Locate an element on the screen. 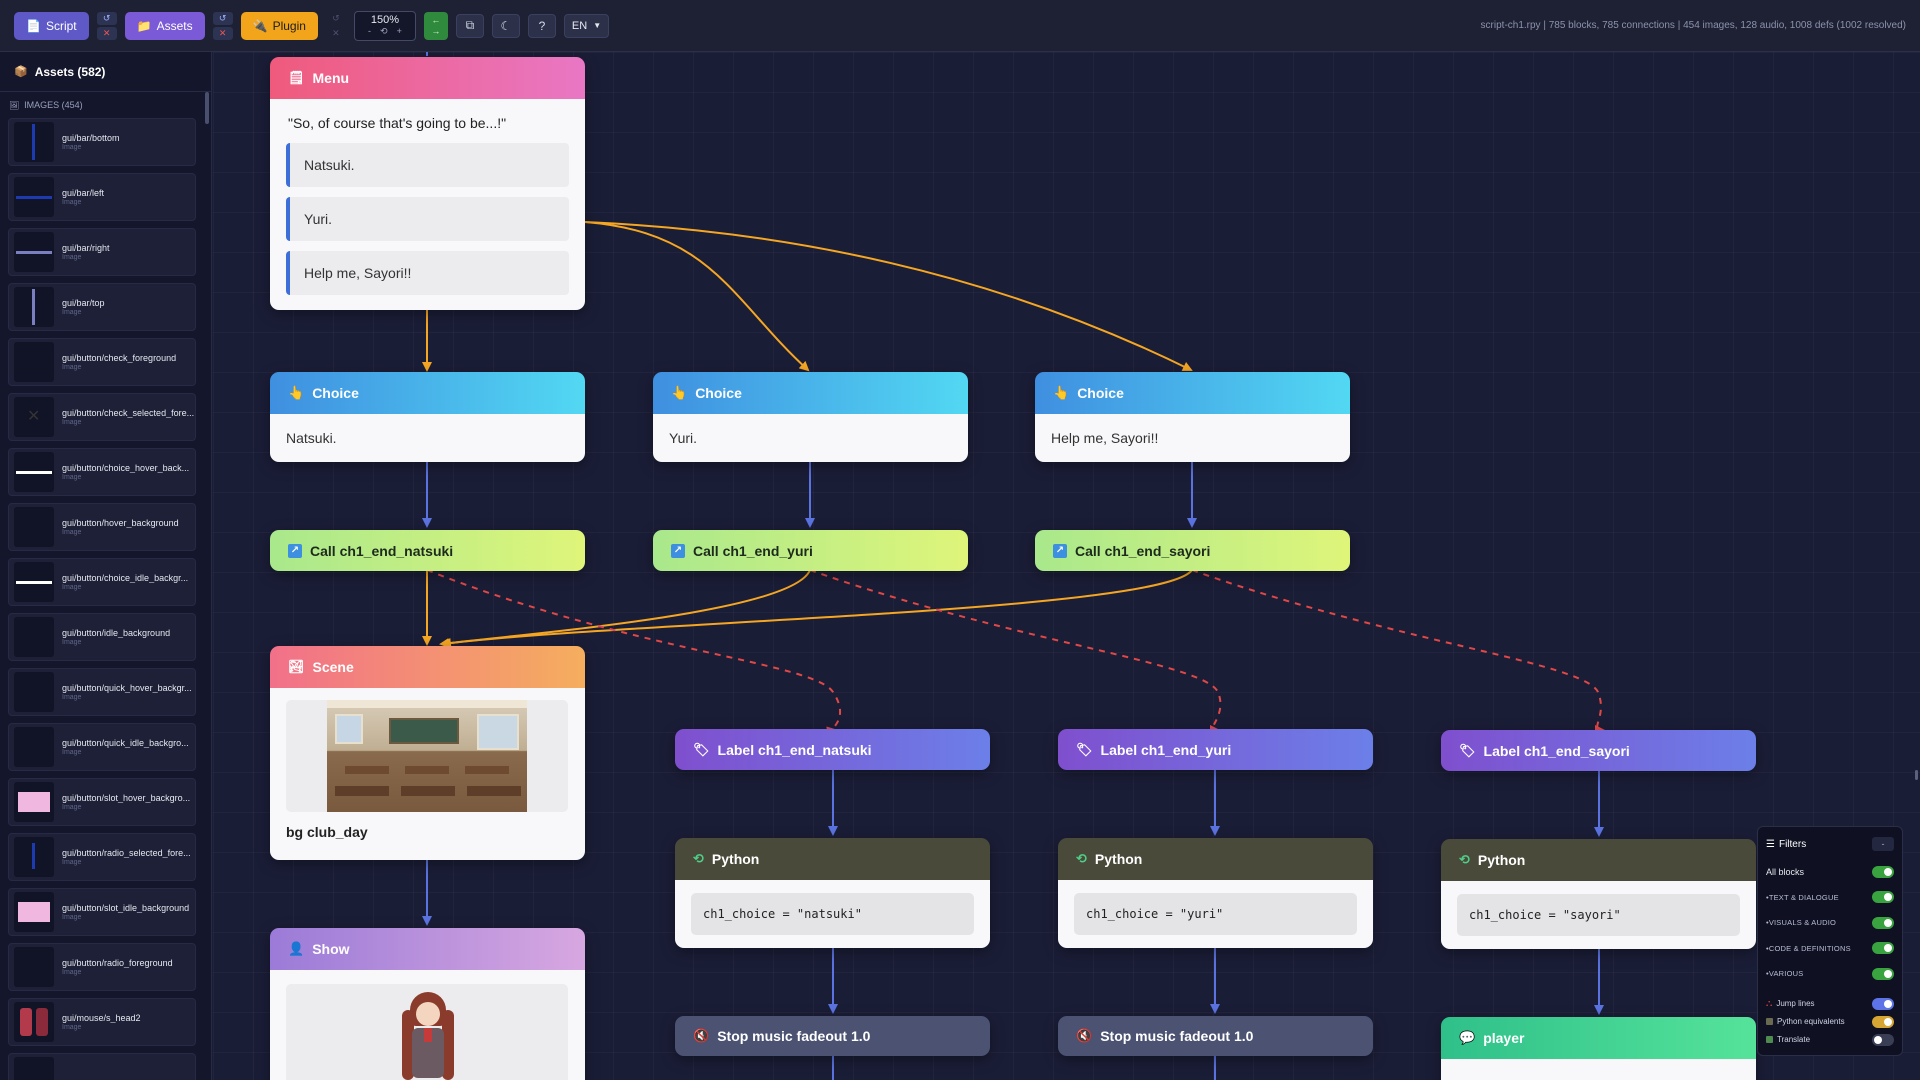  asset-item: gui/button/quick_hover_backgr... Image is located at coordinates (102, 692).